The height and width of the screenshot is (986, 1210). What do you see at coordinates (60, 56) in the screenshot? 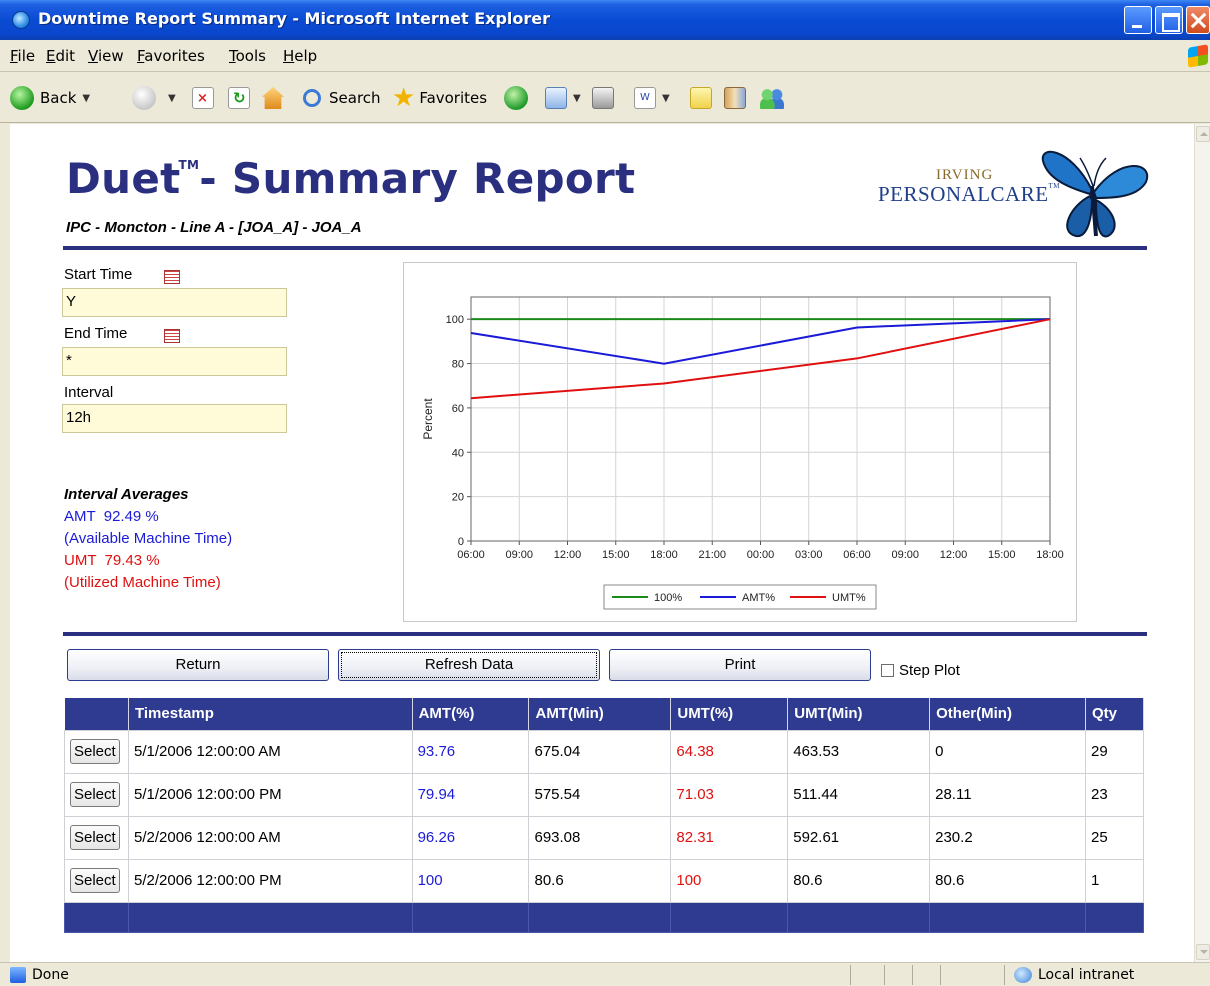
I see `menu-edit: Edit` at bounding box center [60, 56].